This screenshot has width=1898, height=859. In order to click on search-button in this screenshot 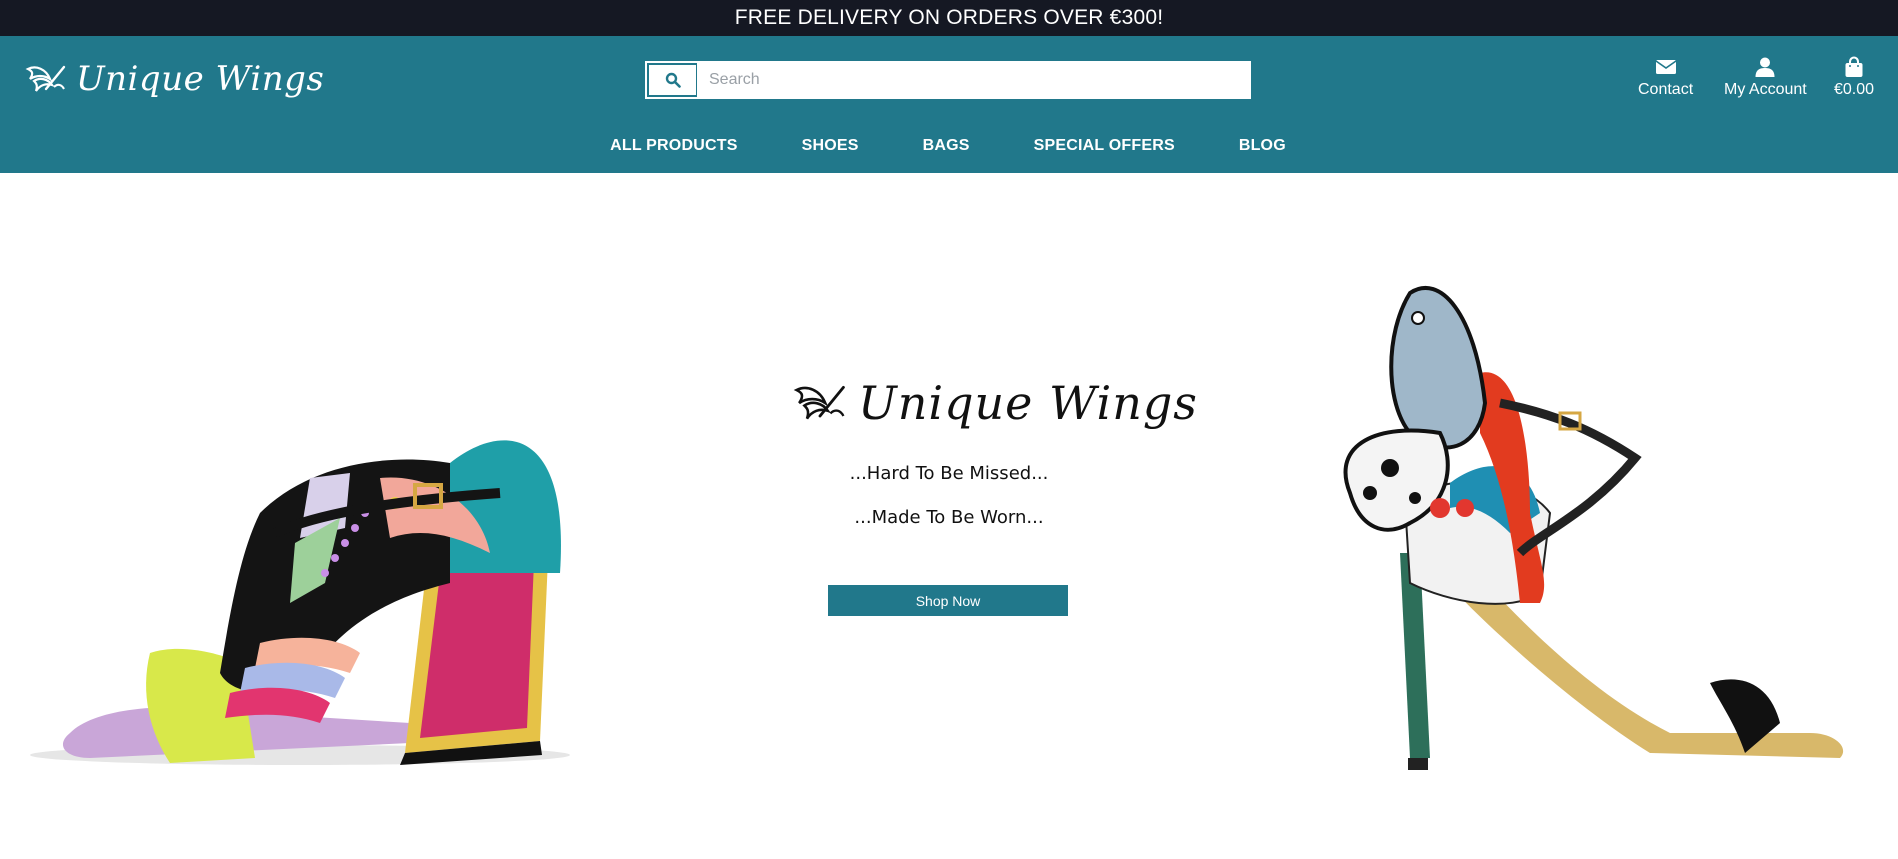, I will do `click(671, 80)`.